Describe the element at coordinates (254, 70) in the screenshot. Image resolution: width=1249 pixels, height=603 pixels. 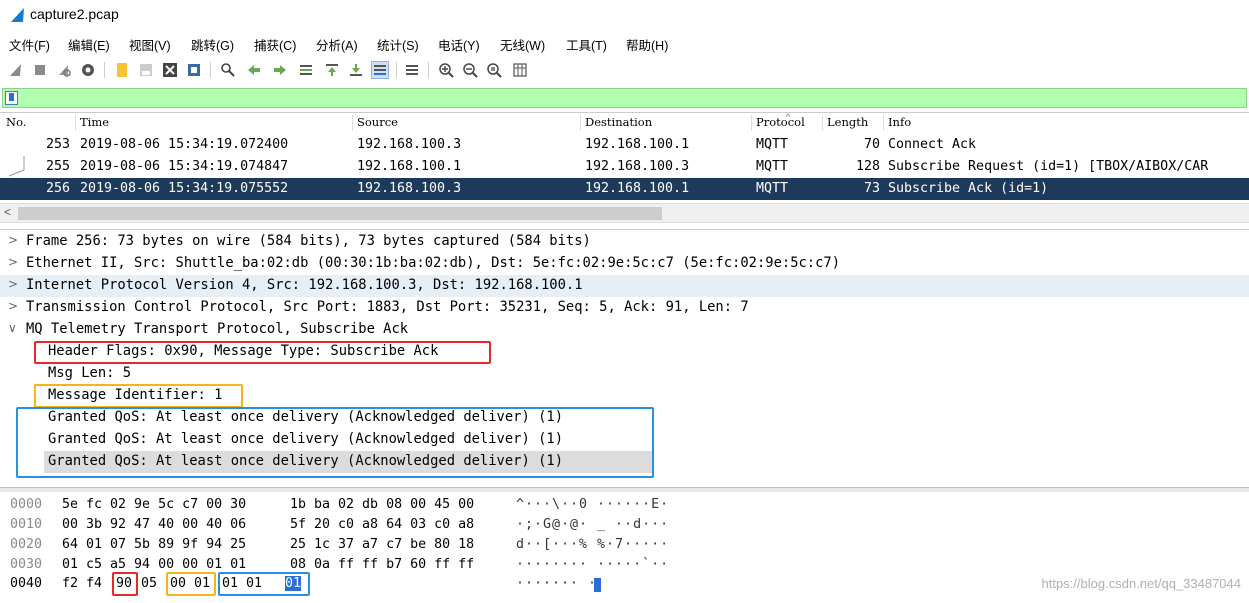
I see `back-icon` at that location.